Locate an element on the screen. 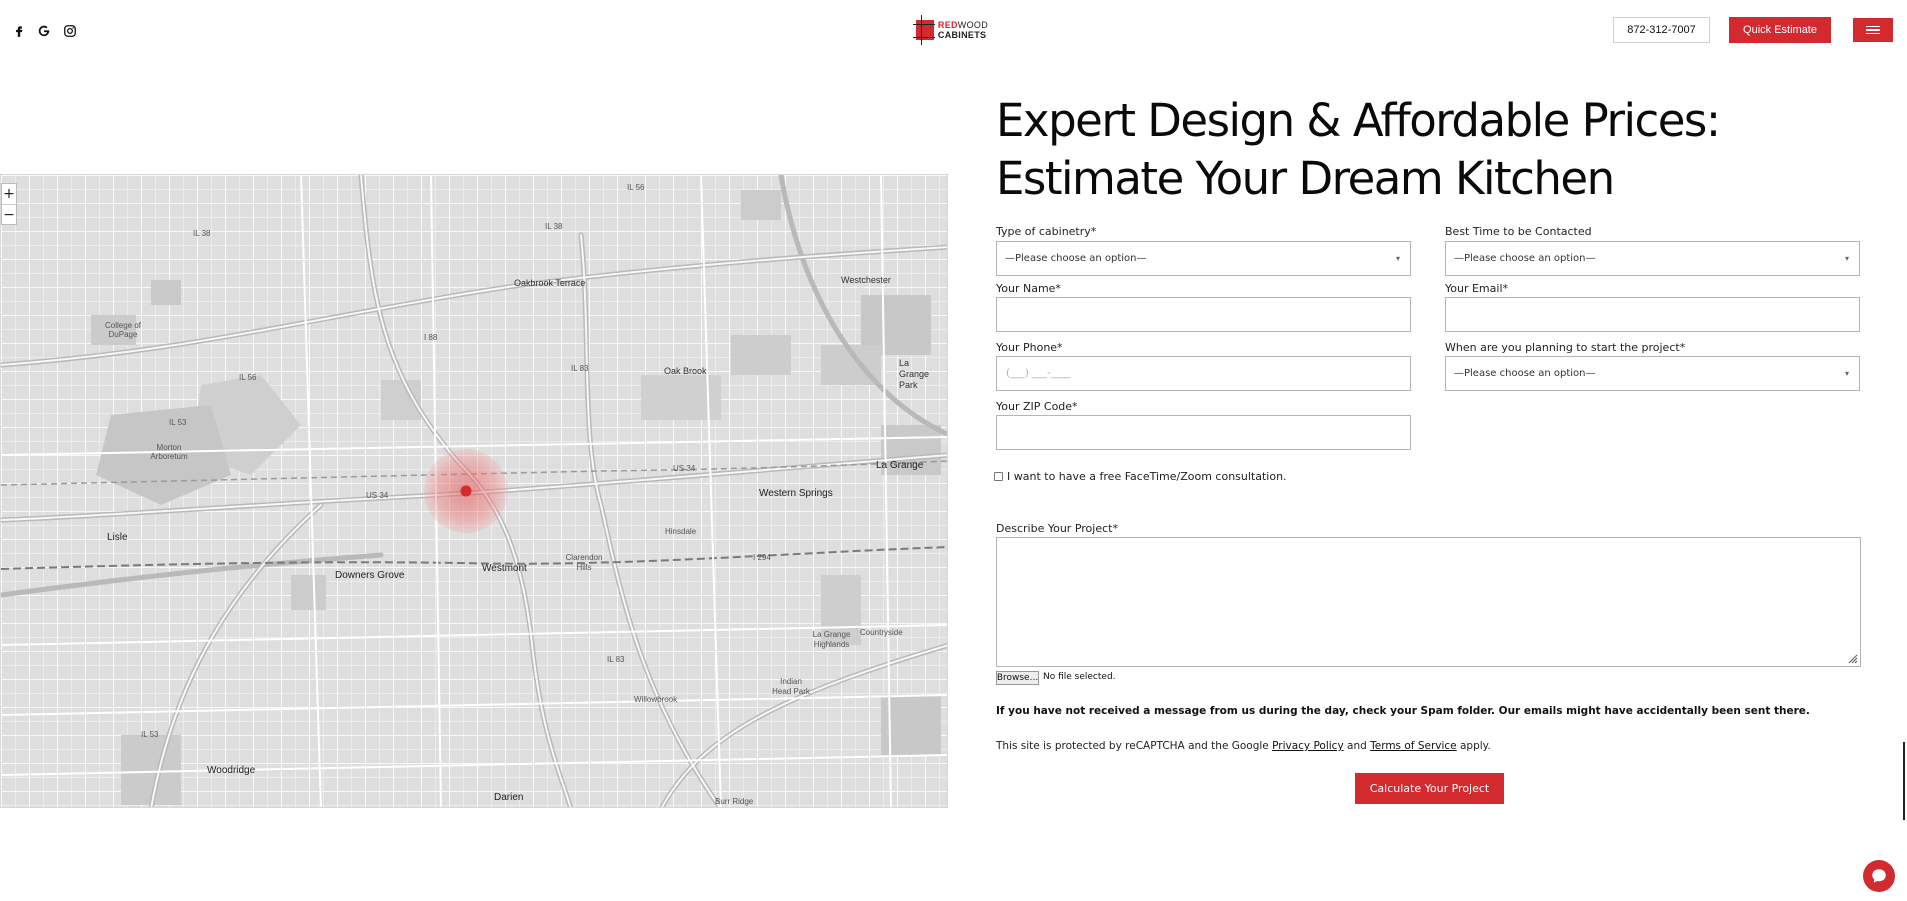 The width and height of the screenshot is (1907, 901). instagram-icon is located at coordinates (70, 31).